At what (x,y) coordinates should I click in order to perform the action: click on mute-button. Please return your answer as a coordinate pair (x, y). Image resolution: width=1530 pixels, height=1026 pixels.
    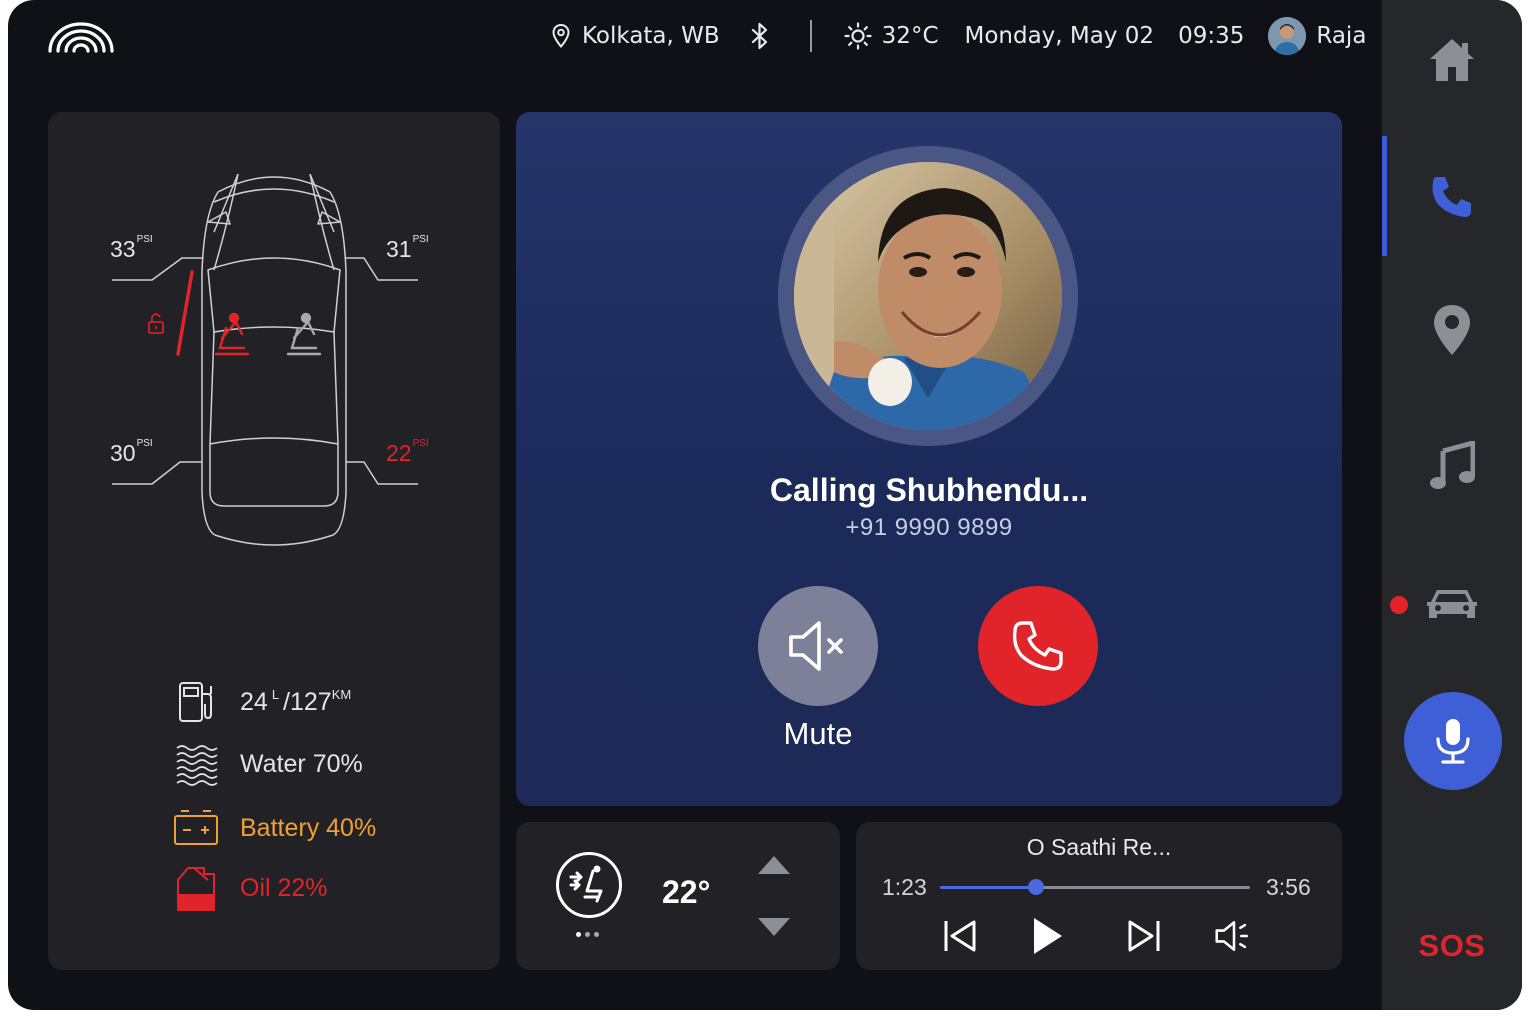
    Looking at the image, I should click on (818, 646).